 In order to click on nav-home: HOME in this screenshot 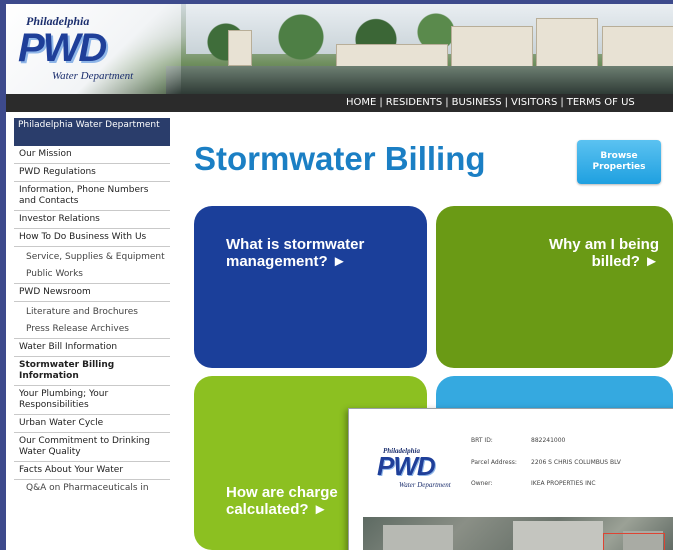, I will do `click(361, 102)`.